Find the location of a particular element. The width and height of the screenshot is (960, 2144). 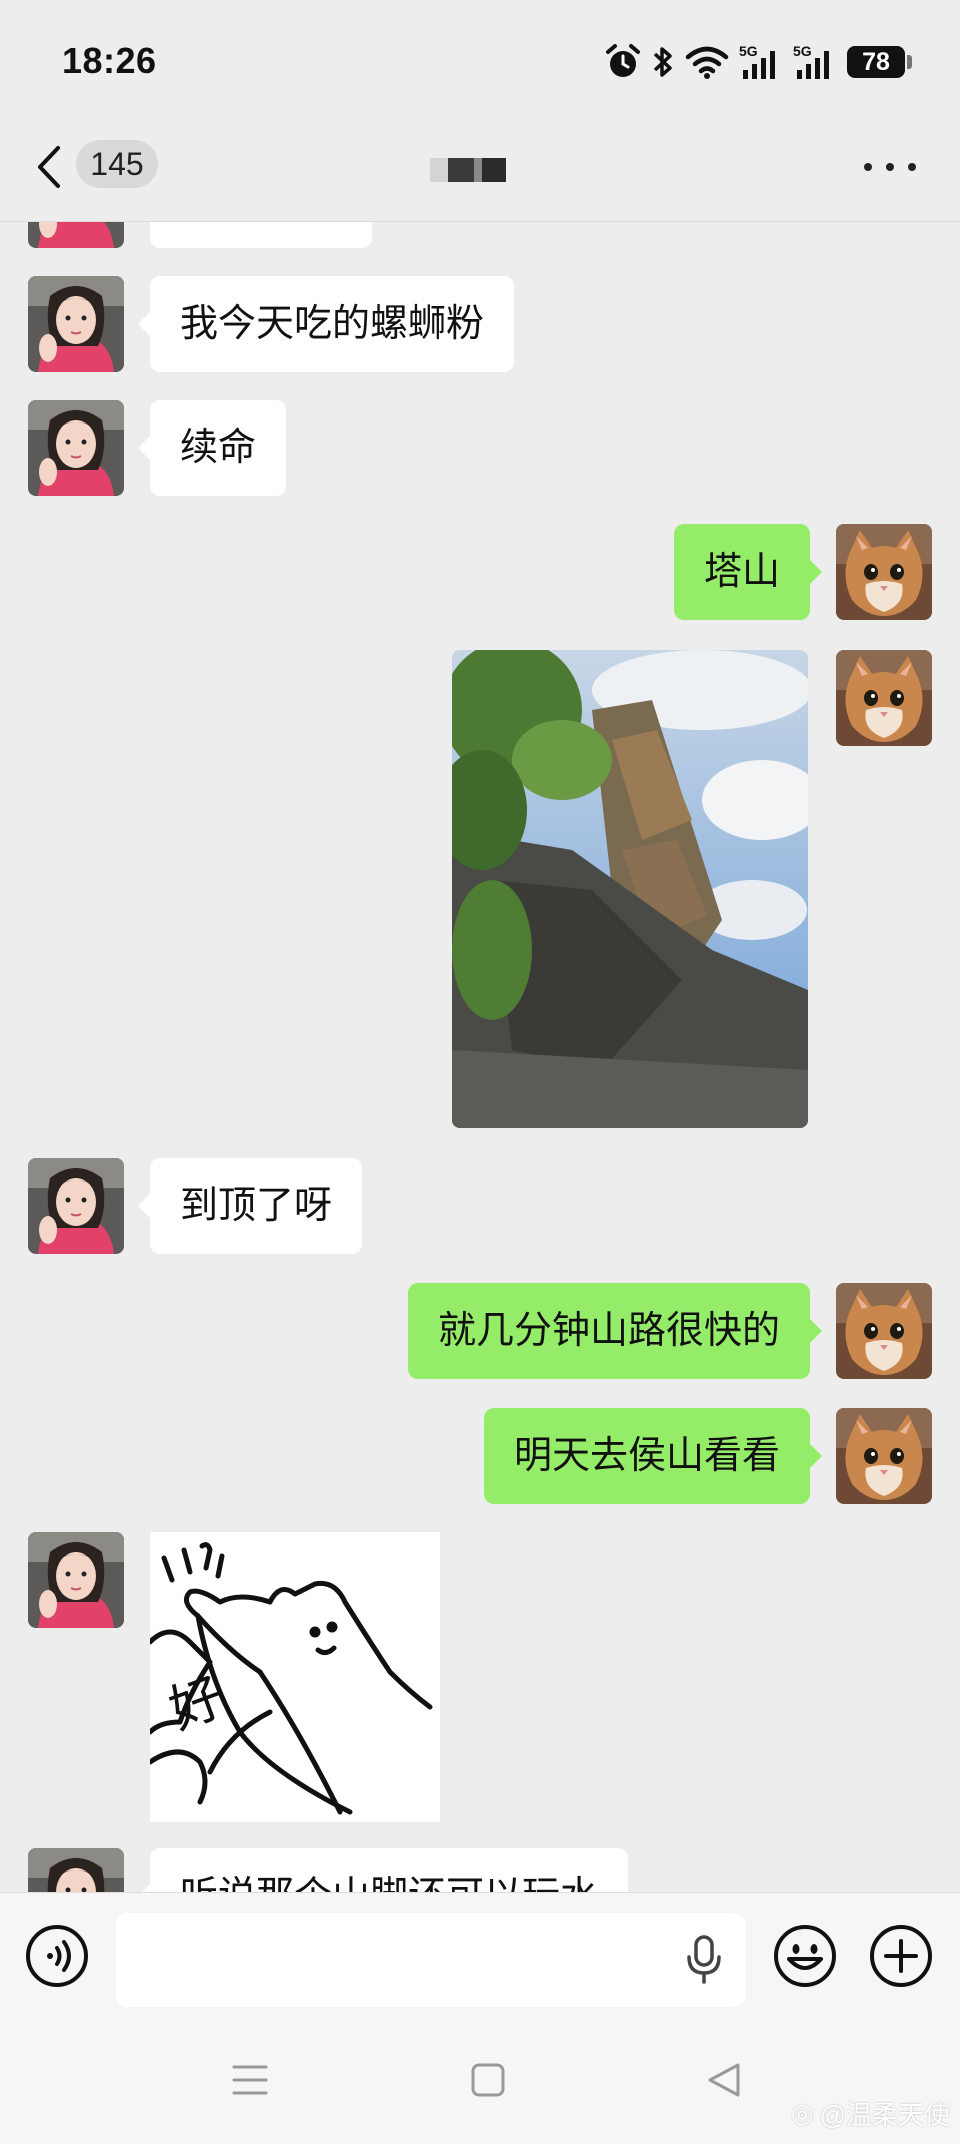

system-navigation-bar: ◎ @温柔天使 is located at coordinates (480, 2086).